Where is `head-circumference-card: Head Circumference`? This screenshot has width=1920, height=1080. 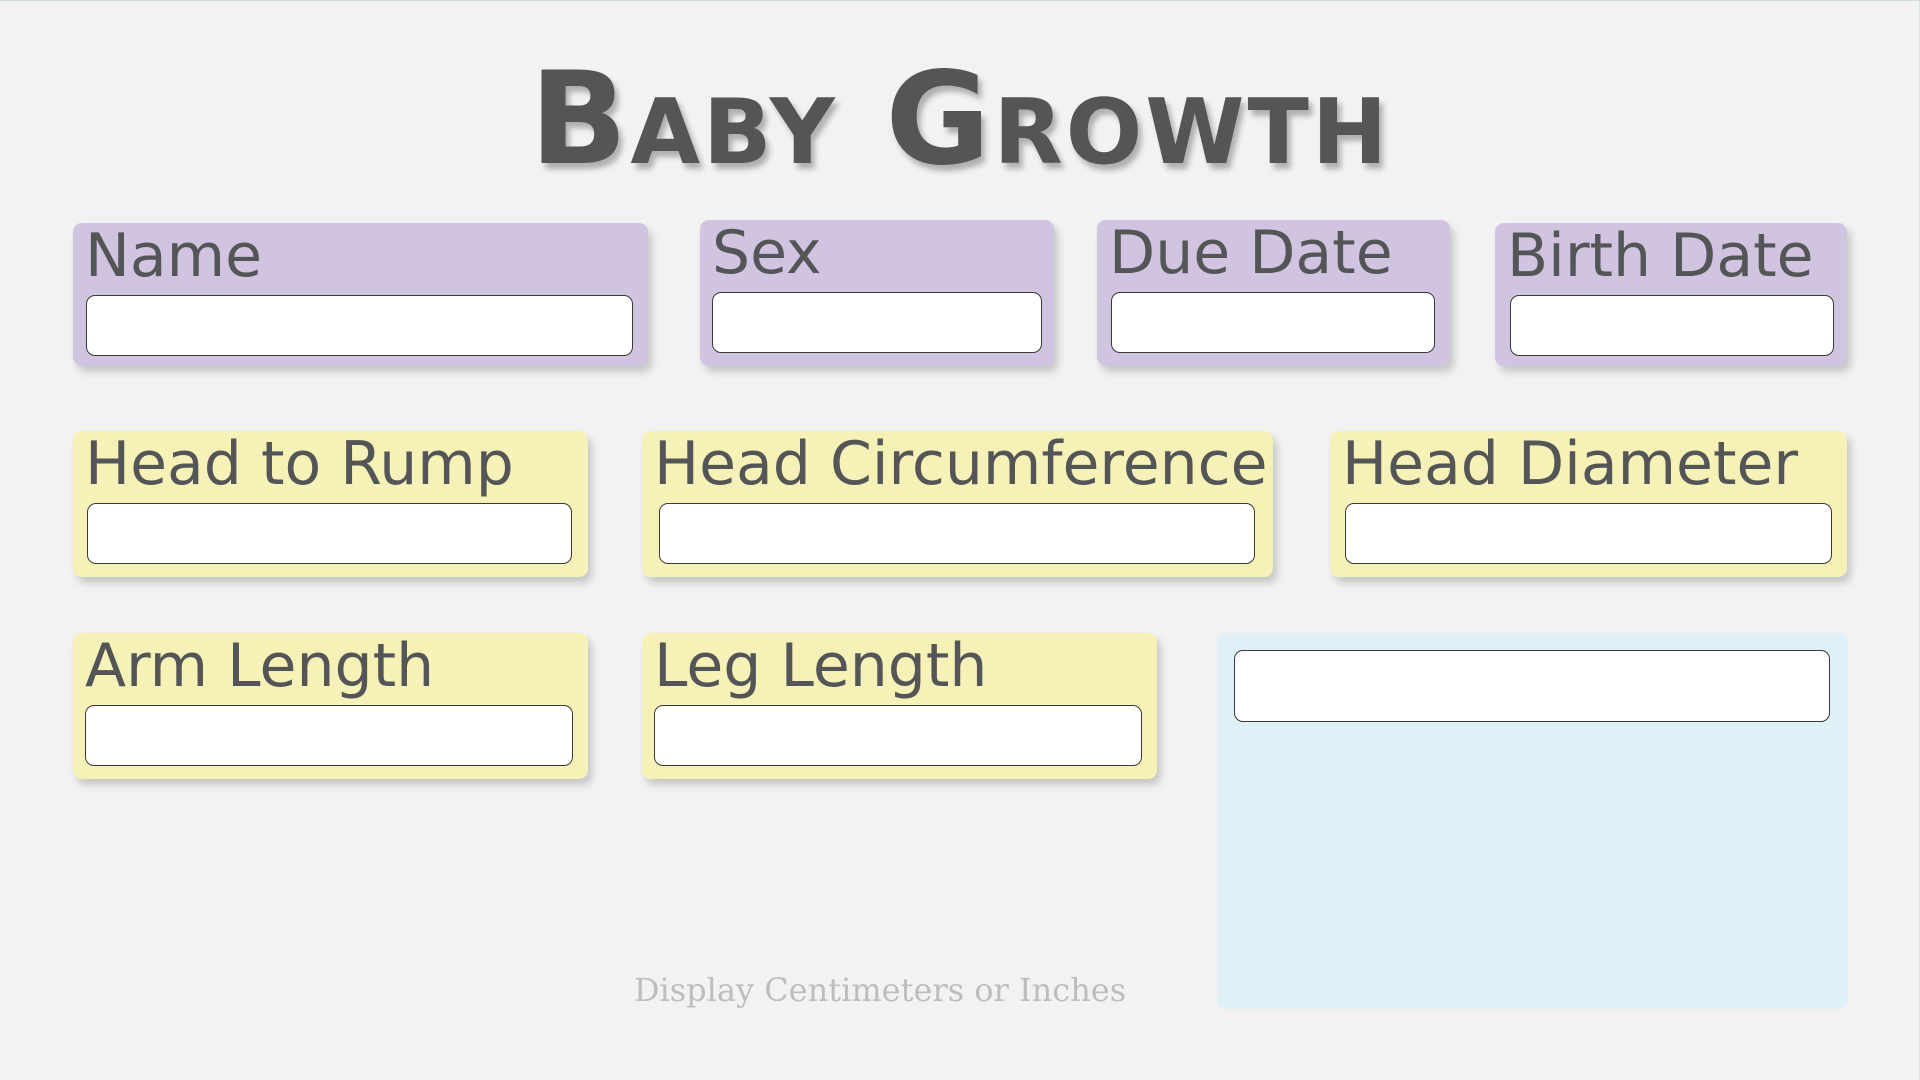
head-circumference-card: Head Circumference is located at coordinates (957, 504).